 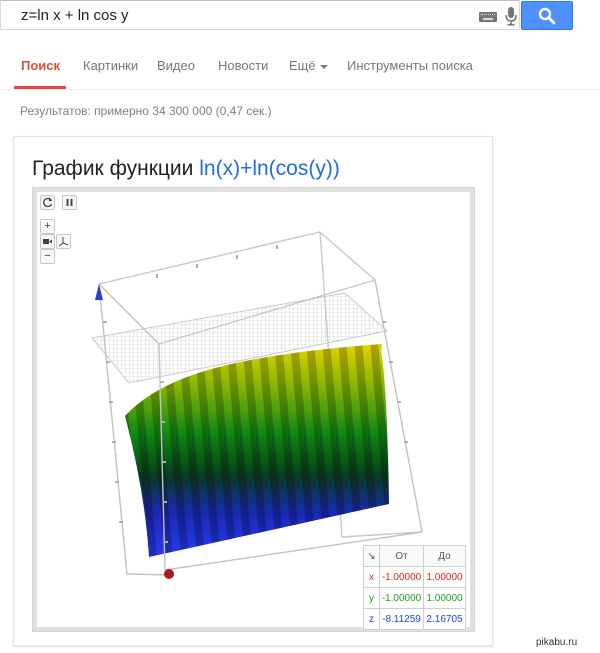 I want to click on range-var: x, so click(x=371, y=577).